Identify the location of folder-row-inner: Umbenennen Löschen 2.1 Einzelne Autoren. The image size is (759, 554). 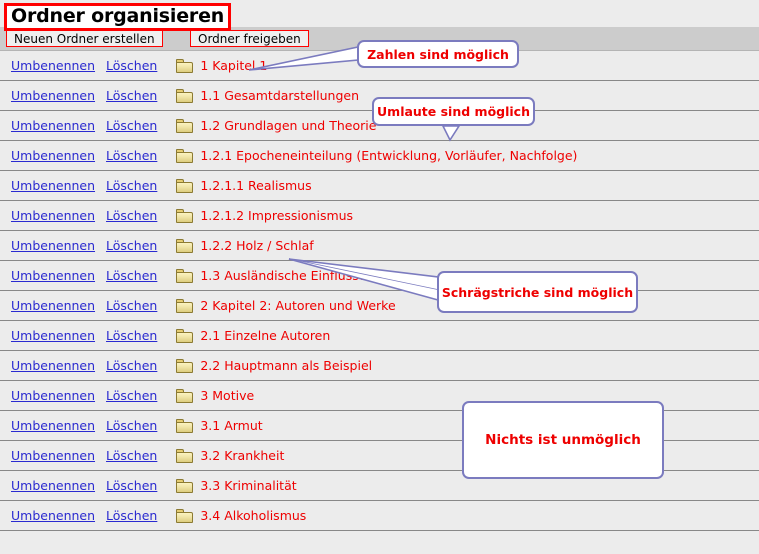
(379, 335).